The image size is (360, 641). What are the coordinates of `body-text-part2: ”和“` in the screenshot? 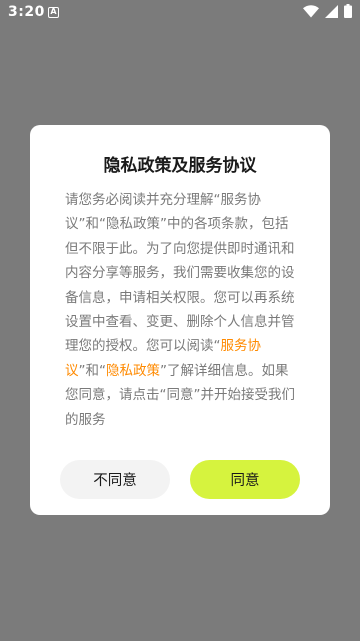 It's located at (92, 370).